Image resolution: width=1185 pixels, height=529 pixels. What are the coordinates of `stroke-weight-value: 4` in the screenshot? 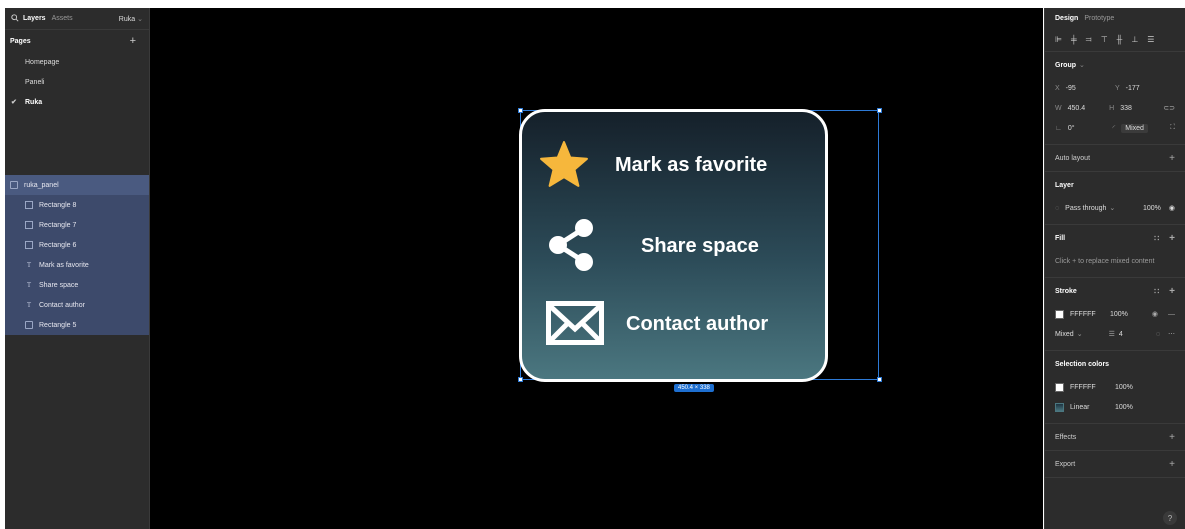 It's located at (1121, 334).